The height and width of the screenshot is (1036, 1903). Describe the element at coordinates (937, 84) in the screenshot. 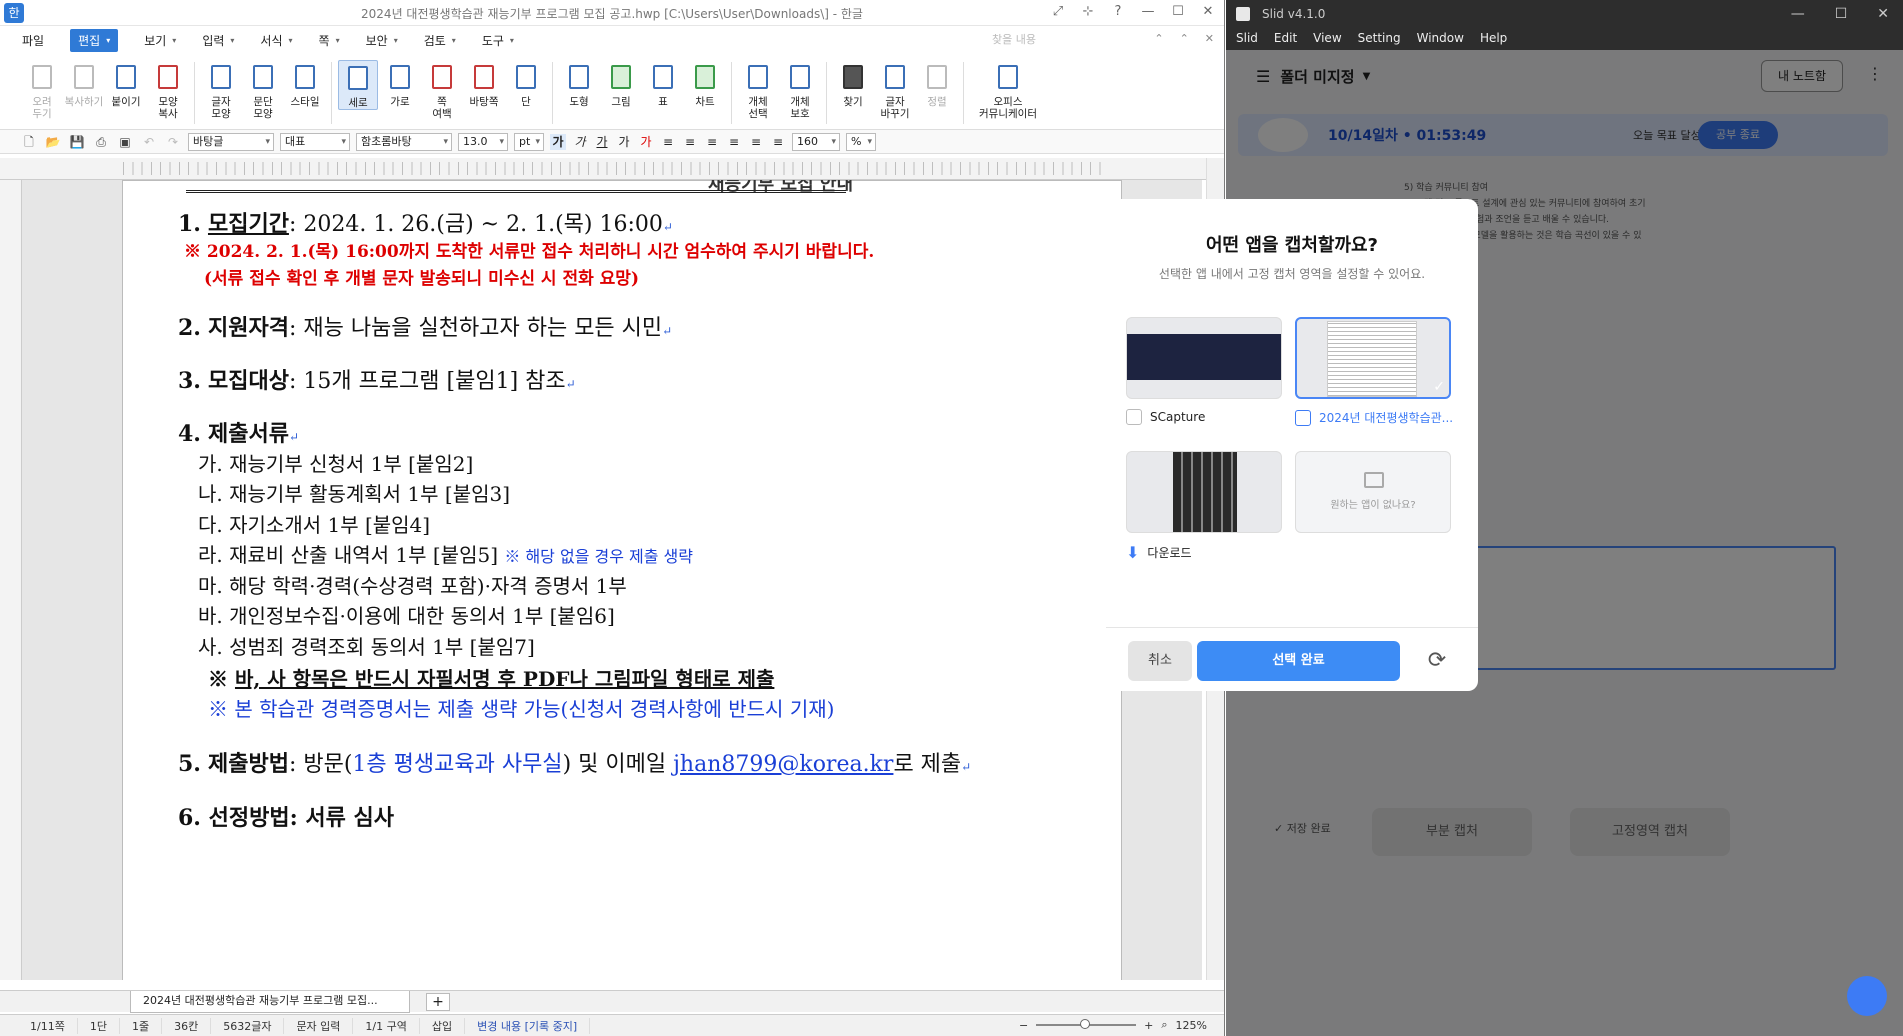

I see `ribbon-button: 정렬` at that location.